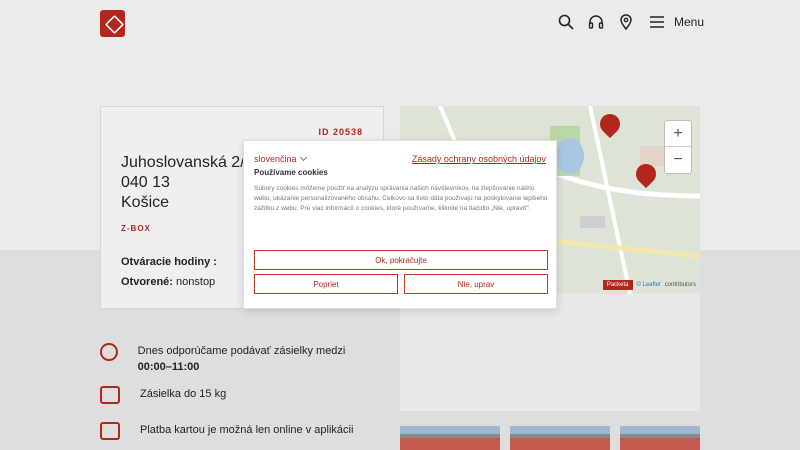 The width and height of the screenshot is (800, 450). What do you see at coordinates (109, 352) in the screenshot?
I see `clock-icon` at bounding box center [109, 352].